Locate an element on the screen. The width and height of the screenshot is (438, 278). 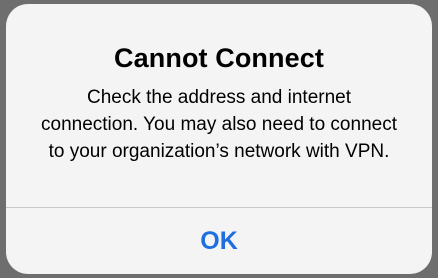
alert-title: Cannot Connect is located at coordinates (219, 58).